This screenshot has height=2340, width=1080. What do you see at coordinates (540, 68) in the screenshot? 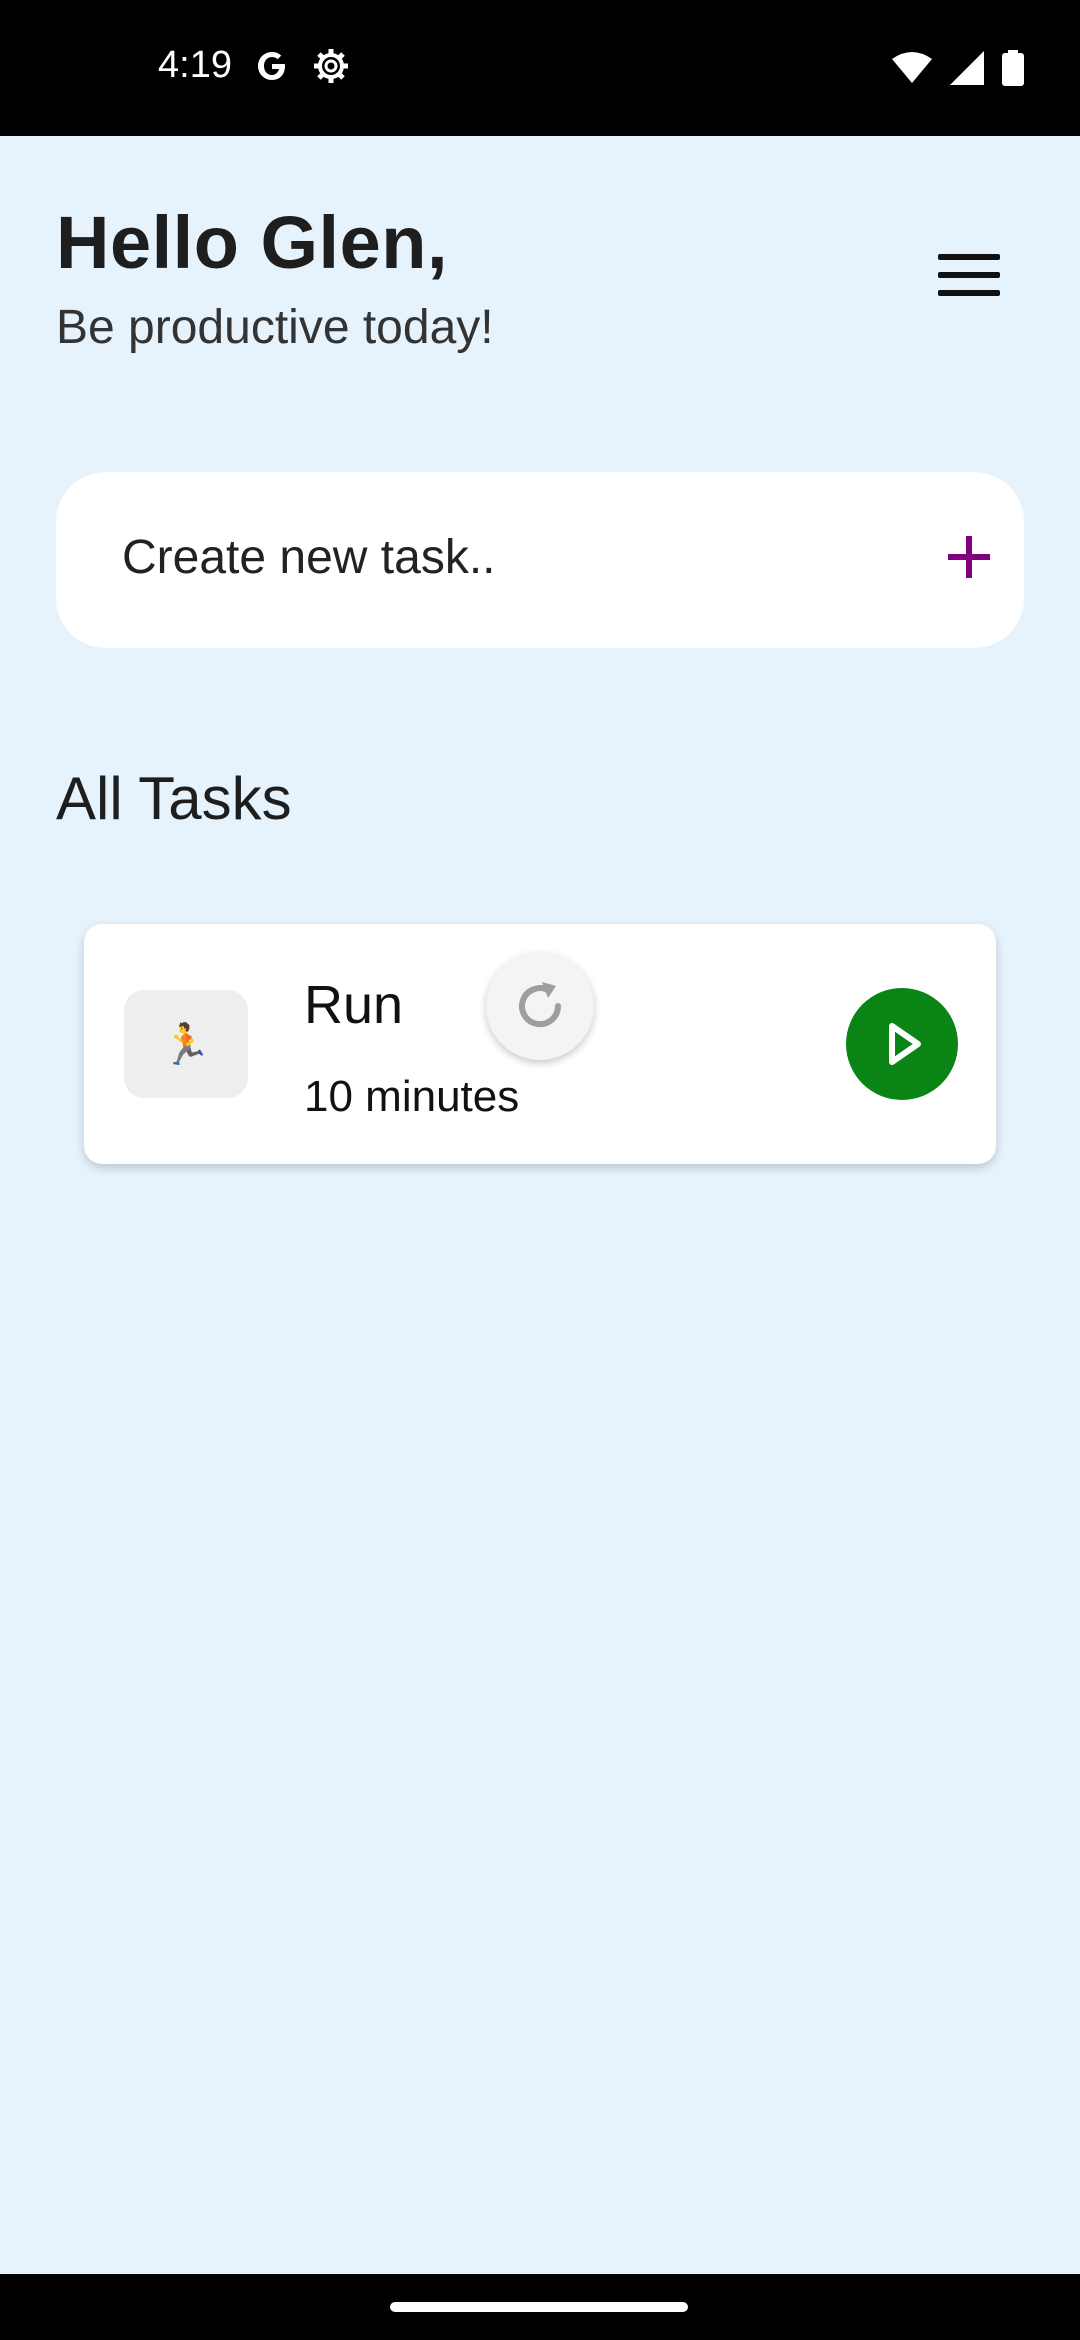
I see `status-bar: 4:19` at bounding box center [540, 68].